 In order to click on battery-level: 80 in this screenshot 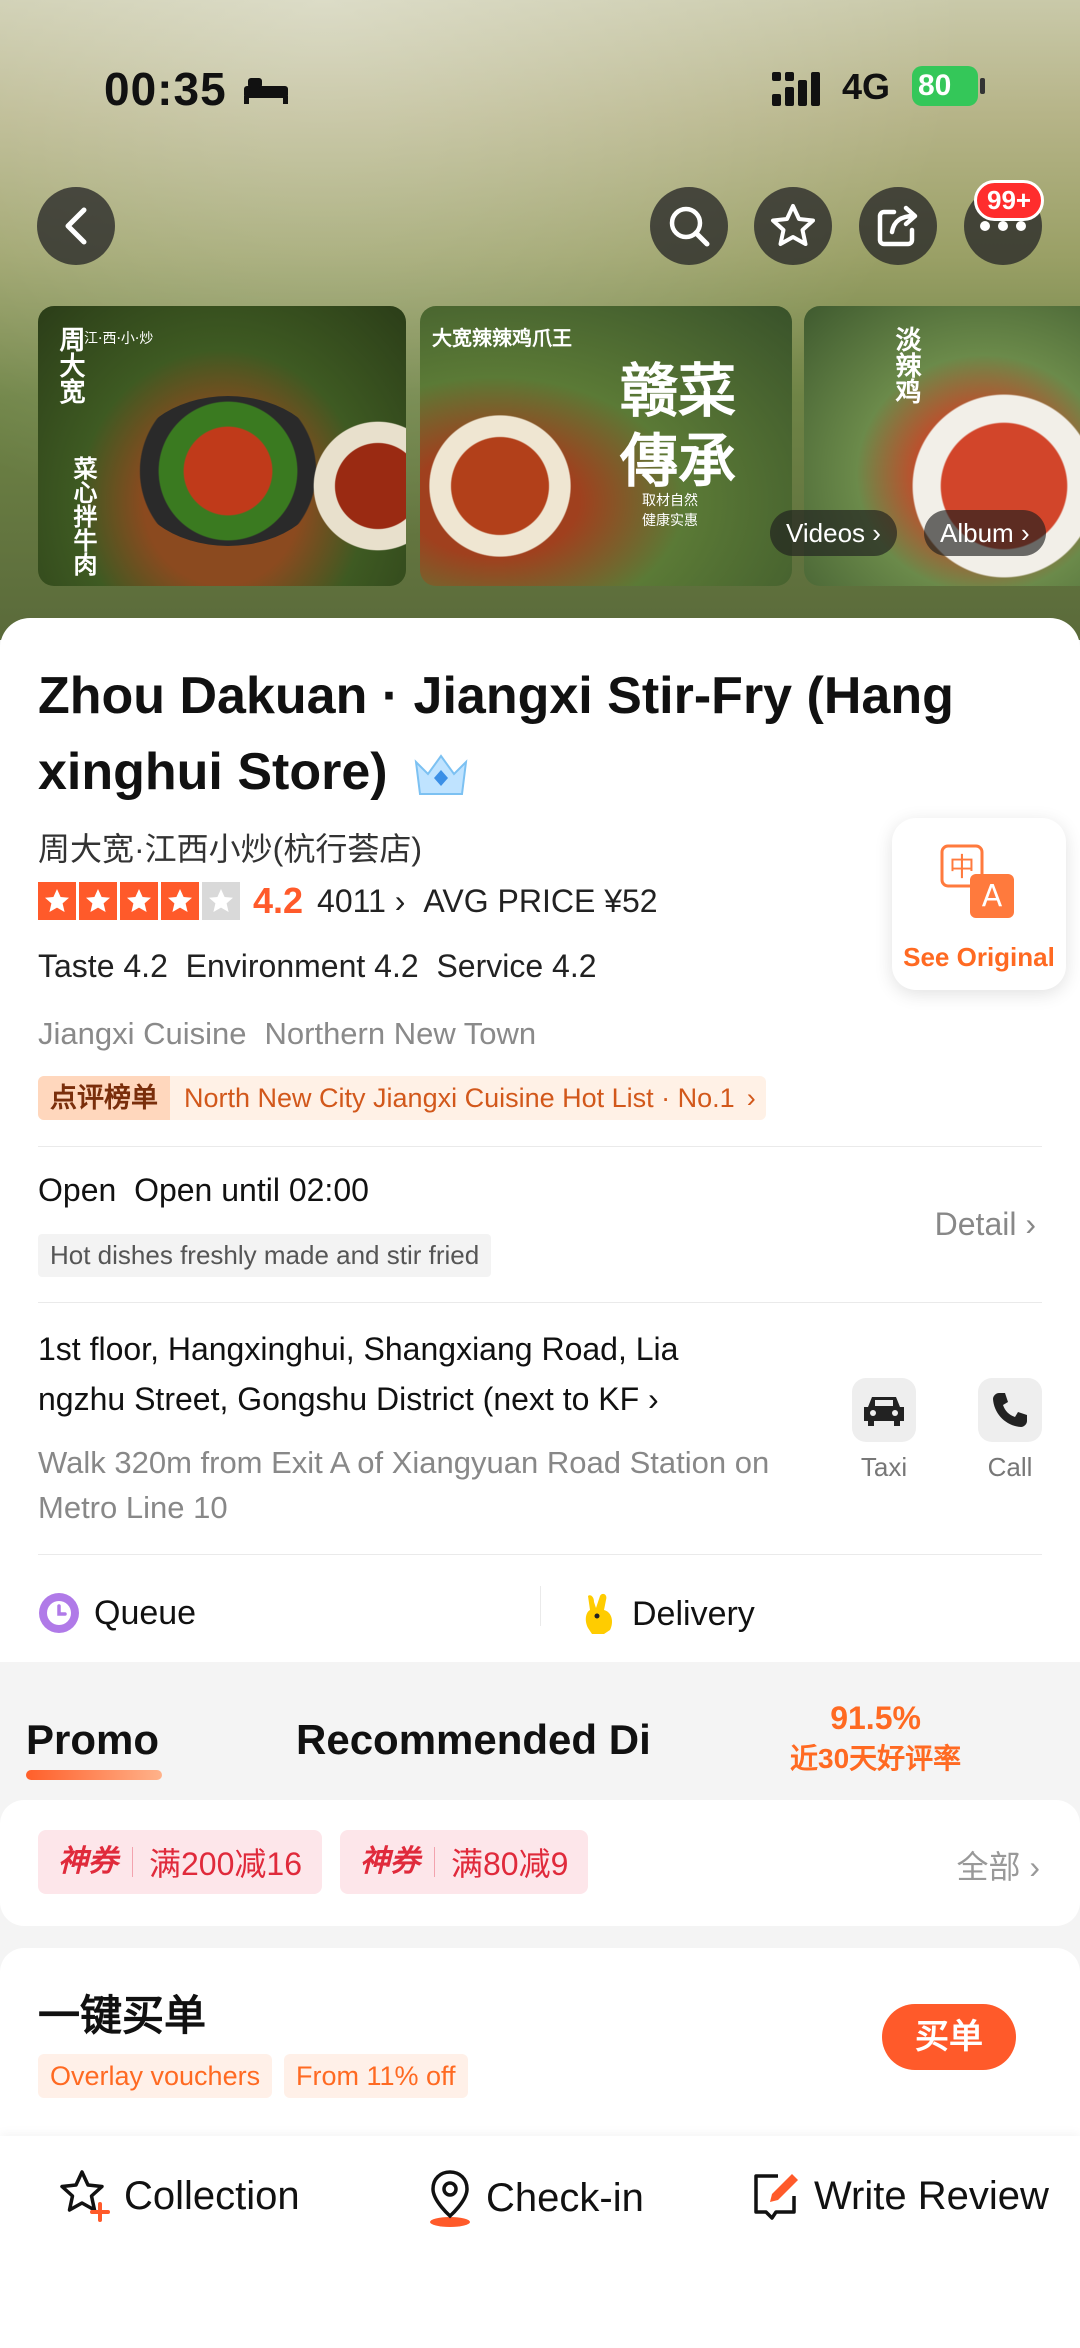, I will do `click(935, 85)`.